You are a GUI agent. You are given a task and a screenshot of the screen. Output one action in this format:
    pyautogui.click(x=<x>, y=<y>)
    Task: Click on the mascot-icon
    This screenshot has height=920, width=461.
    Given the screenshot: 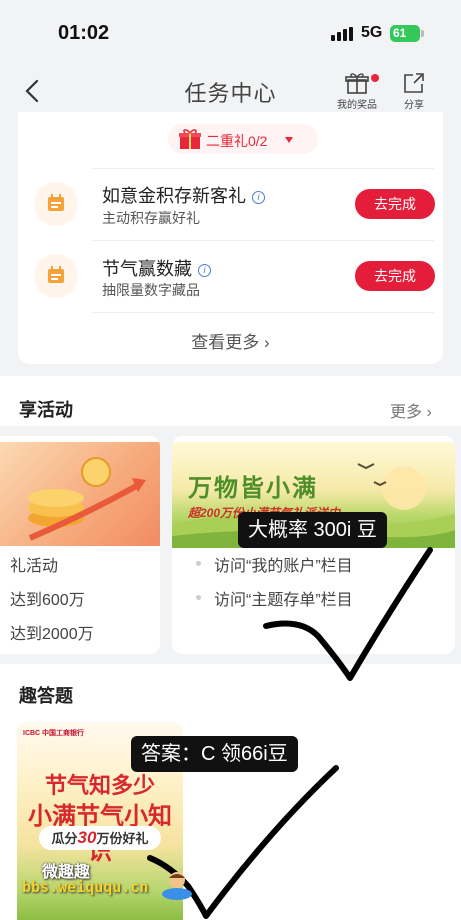 What is the action you would take?
    pyautogui.click(x=177, y=886)
    